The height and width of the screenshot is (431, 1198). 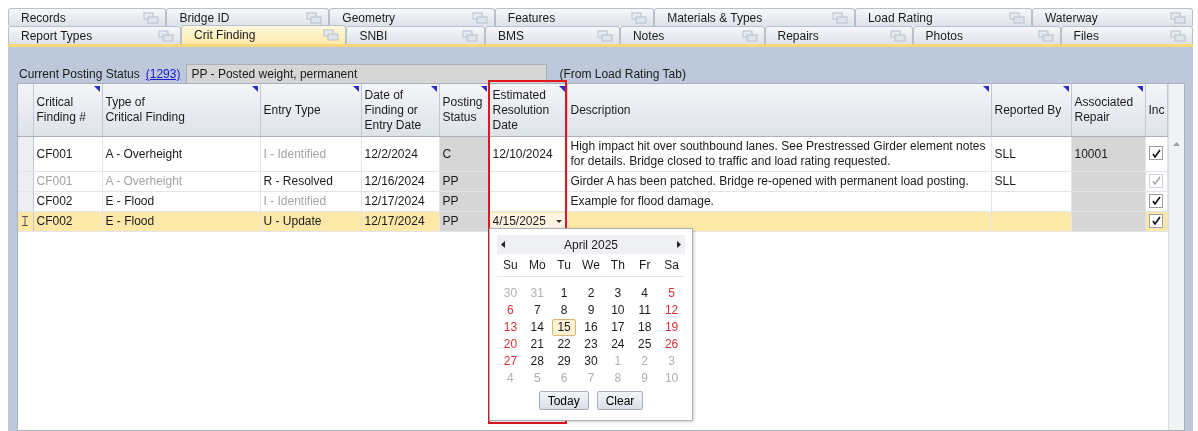 I want to click on calendar-day: 2, so click(x=591, y=293).